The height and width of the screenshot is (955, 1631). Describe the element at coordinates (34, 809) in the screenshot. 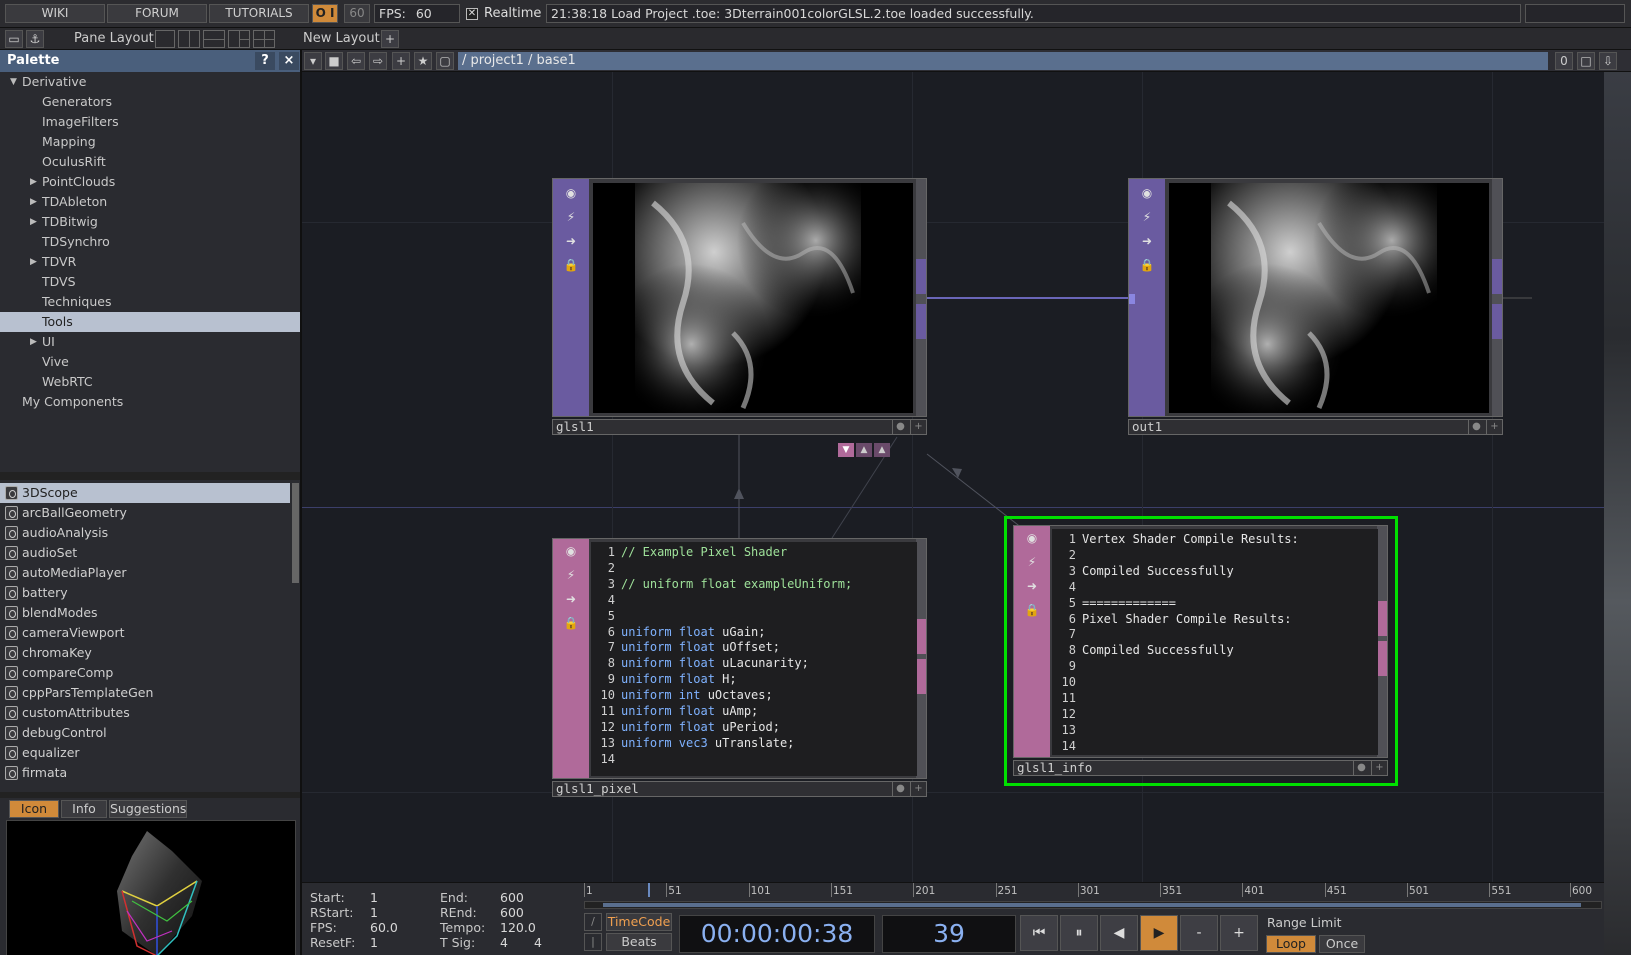

I see `tab-icon: Icon` at that location.